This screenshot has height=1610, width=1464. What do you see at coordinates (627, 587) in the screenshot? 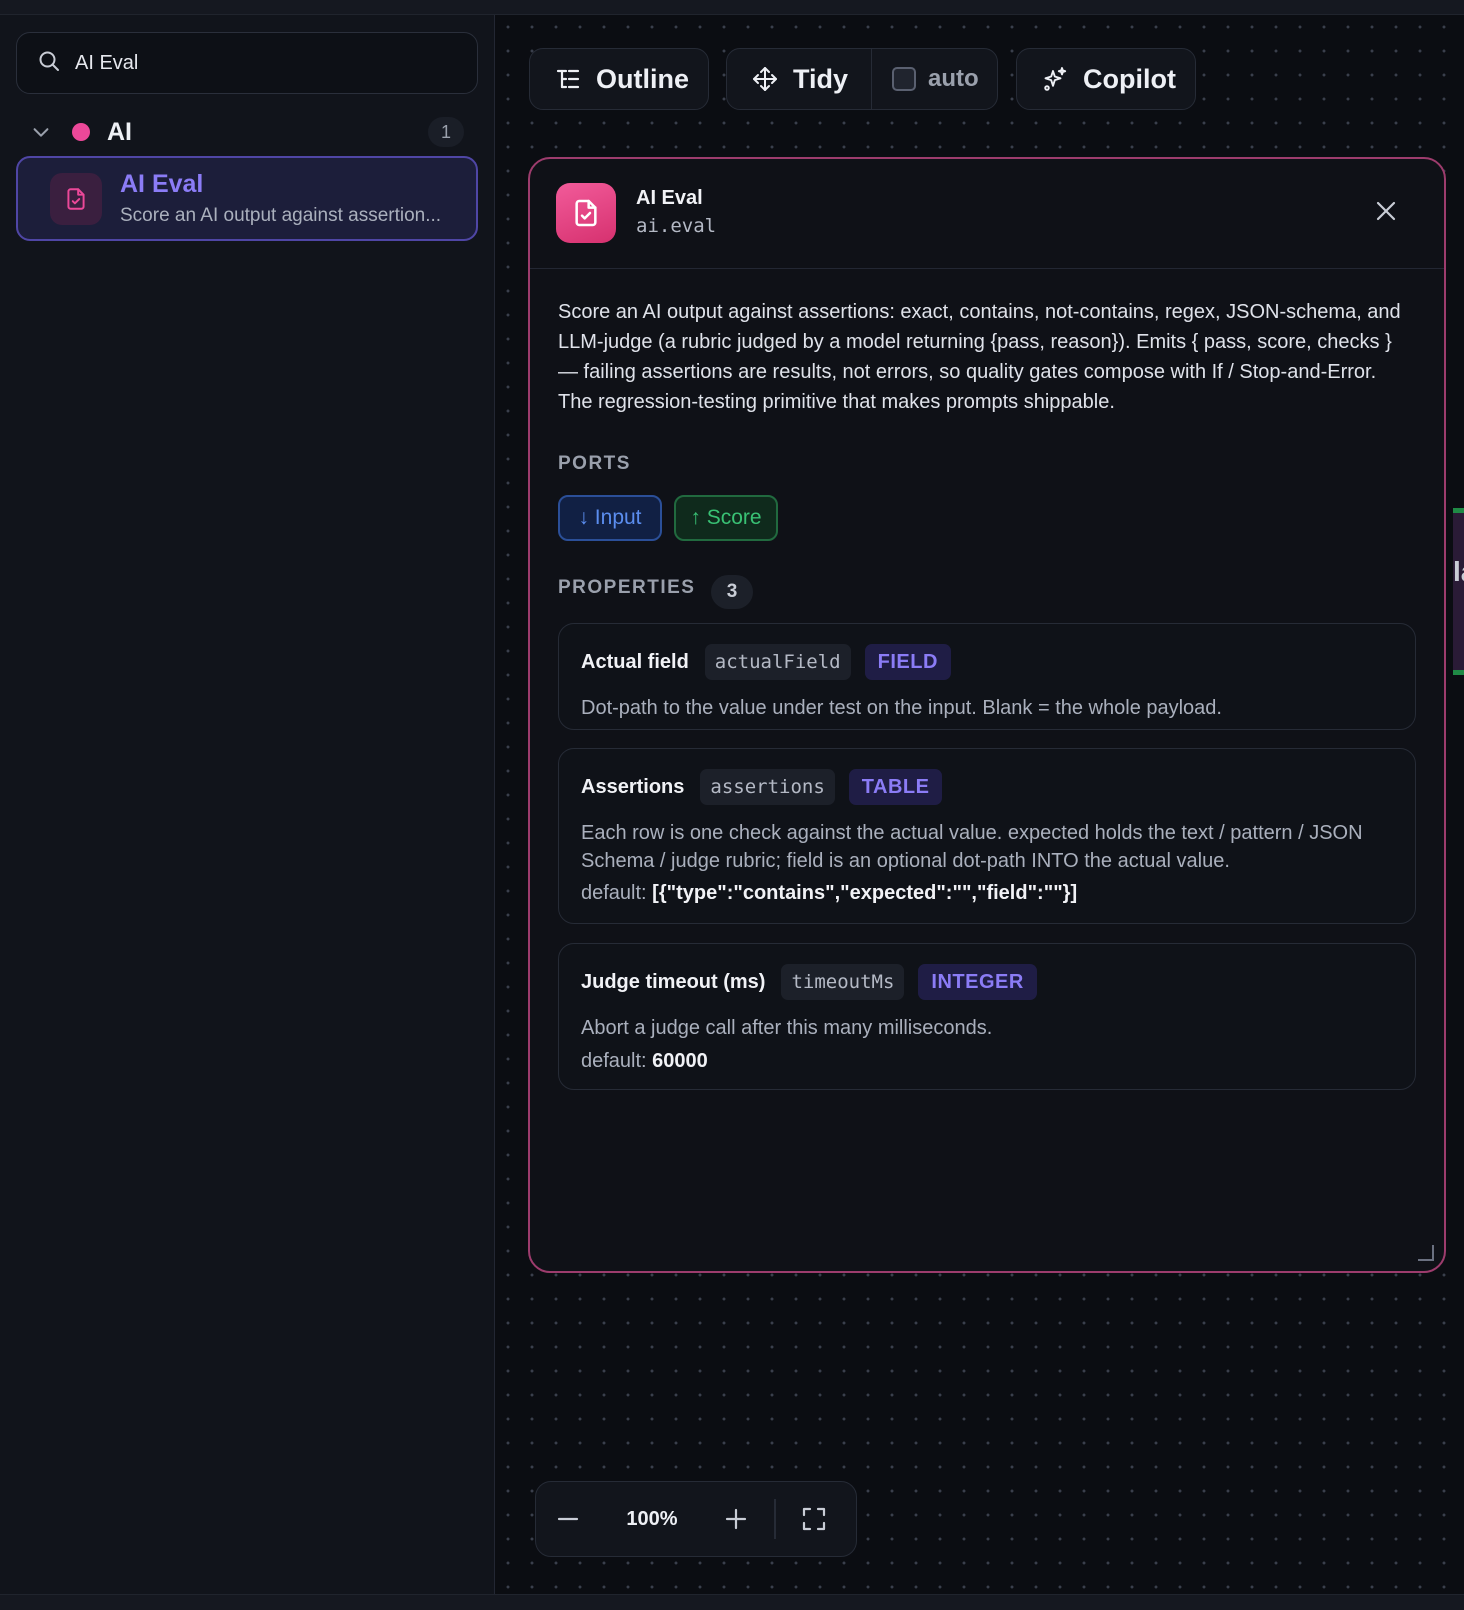
I see `properties-heading: PROPERTIES` at bounding box center [627, 587].